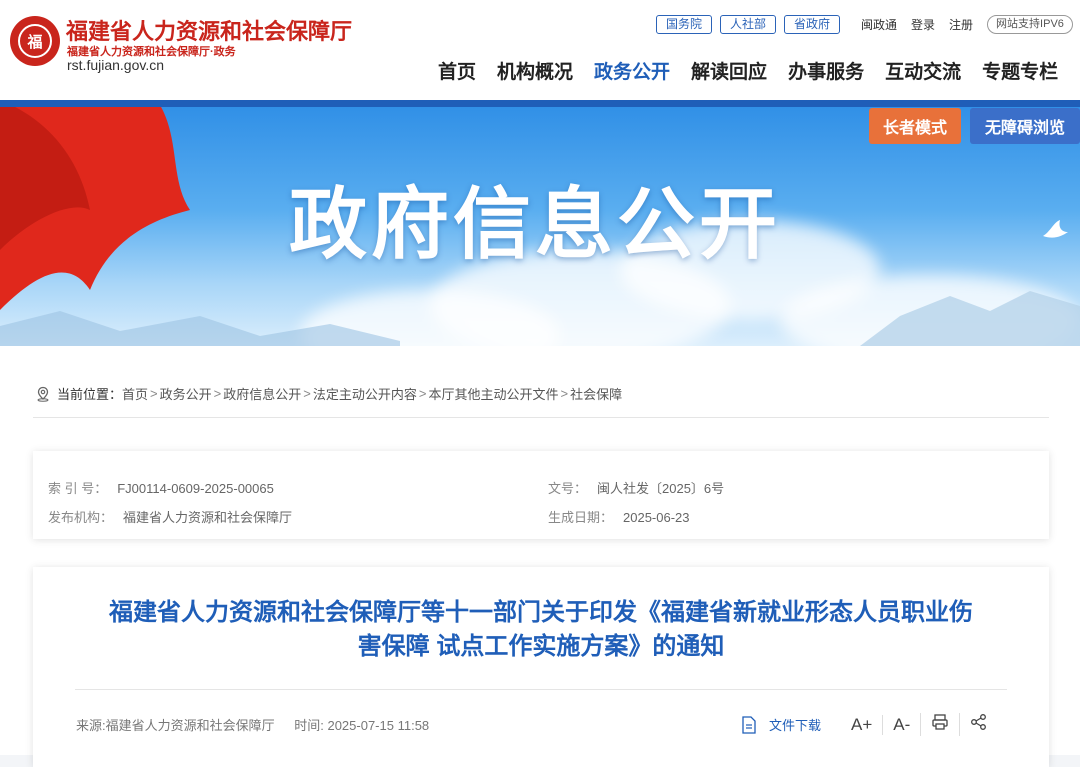 This screenshot has height=767, width=1080. I want to click on meta-publisher-label: 发布机构：, so click(81, 517).